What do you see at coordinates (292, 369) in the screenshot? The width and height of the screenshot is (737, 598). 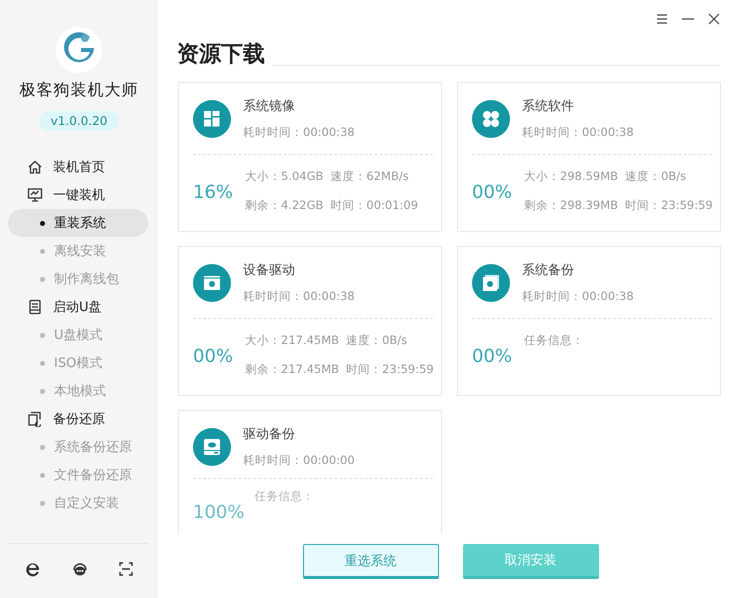 I see `remaining-text: 剩余：217.45MB` at bounding box center [292, 369].